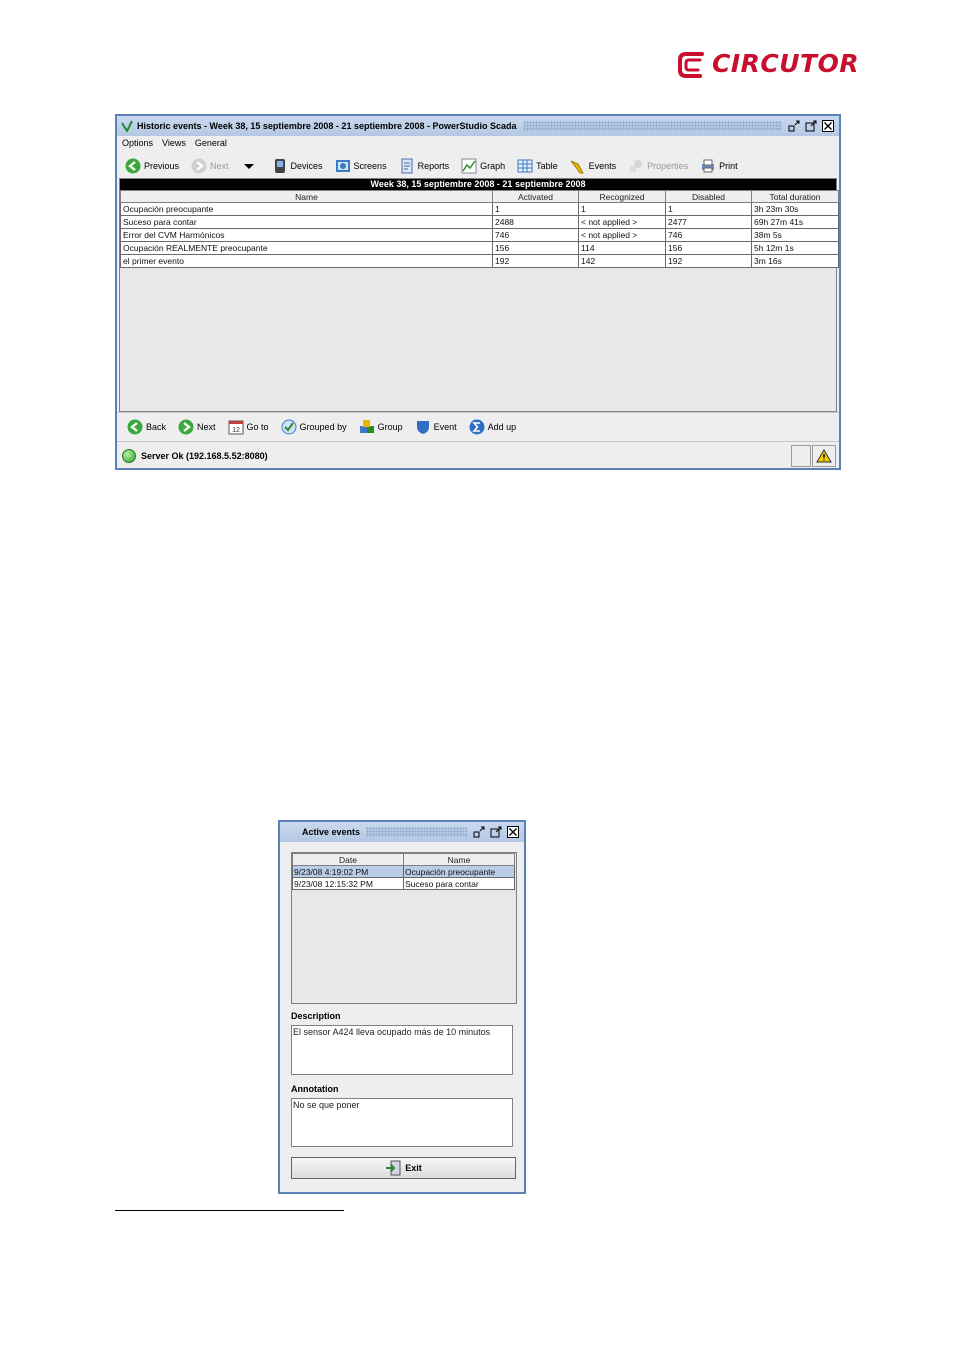 The width and height of the screenshot is (954, 1350). What do you see at coordinates (348, 871) in the screenshot?
I see `cell-date: 9/23/08 4:19:02 PM` at bounding box center [348, 871].